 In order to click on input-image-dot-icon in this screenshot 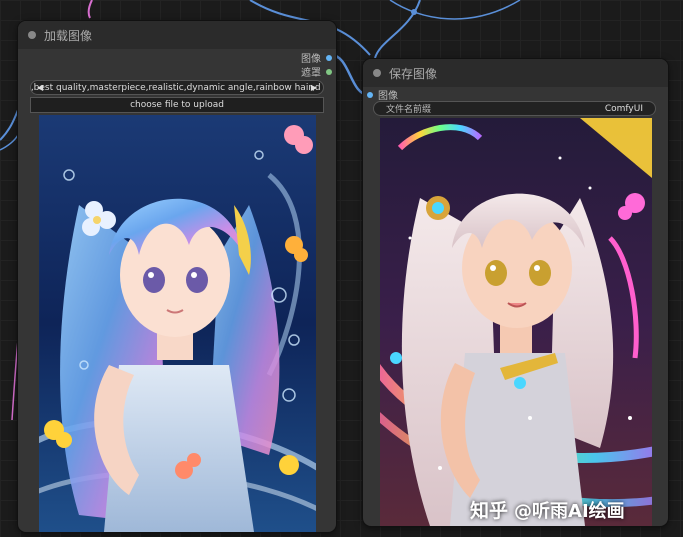, I will do `click(370, 94)`.